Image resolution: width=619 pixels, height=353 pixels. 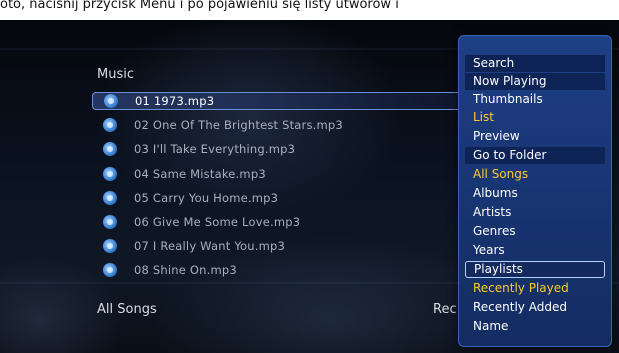 What do you see at coordinates (277, 101) in the screenshot?
I see `song-row-1: 01 1973.mp3` at bounding box center [277, 101].